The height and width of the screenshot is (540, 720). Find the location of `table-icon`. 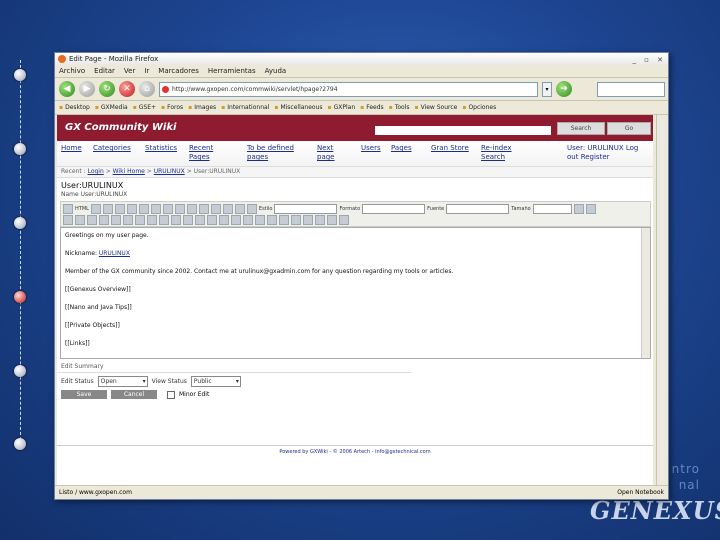

table-icon is located at coordinates (296, 219).